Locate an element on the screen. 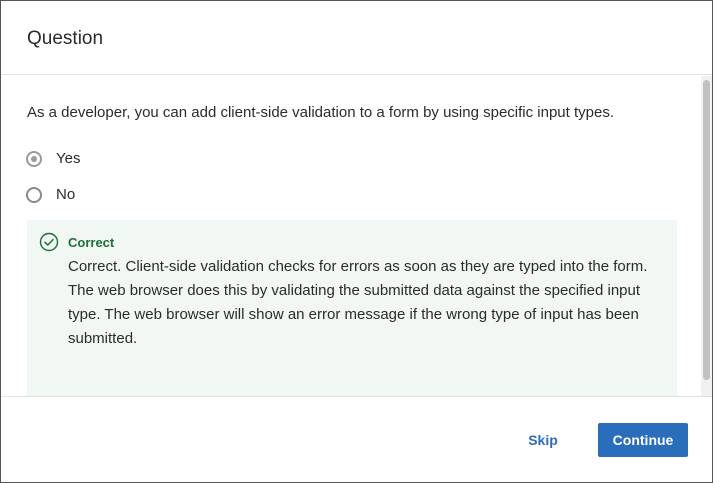 The image size is (713, 483). radio-yes is located at coordinates (34, 158).